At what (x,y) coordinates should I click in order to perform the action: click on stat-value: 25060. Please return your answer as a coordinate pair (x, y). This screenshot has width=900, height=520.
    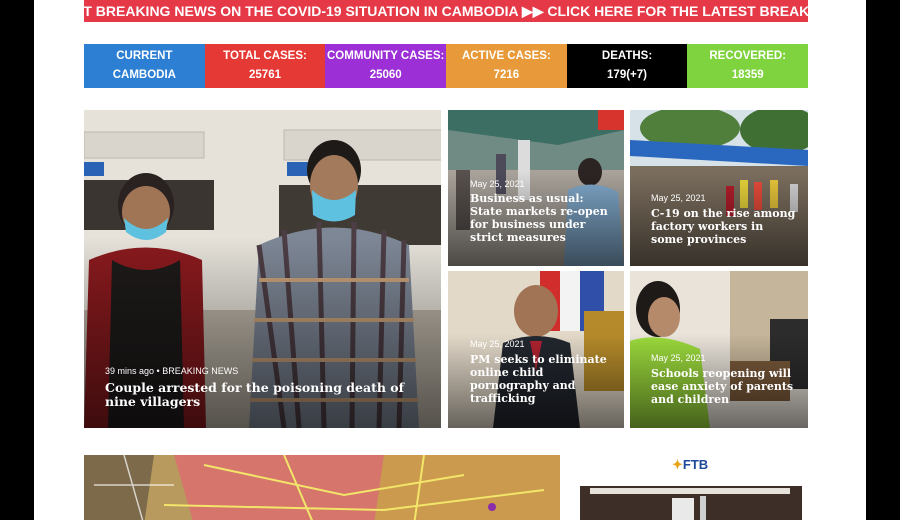
    Looking at the image, I should click on (385, 75).